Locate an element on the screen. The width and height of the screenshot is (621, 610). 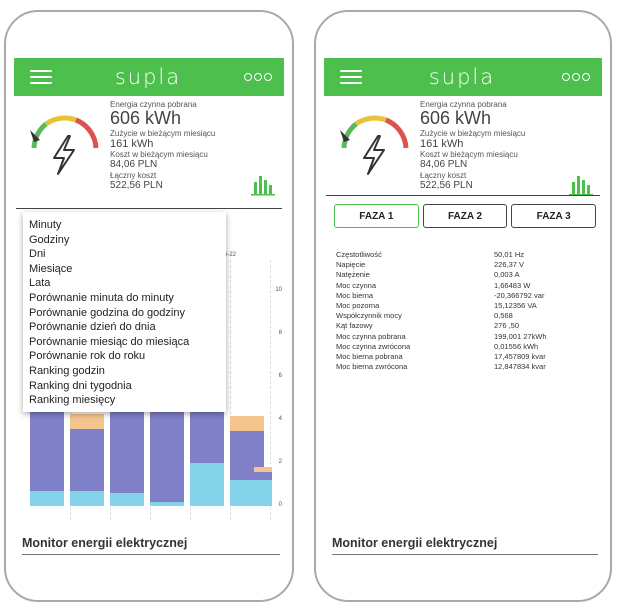
measurement-label: Natężenie is located at coordinates (353, 275).